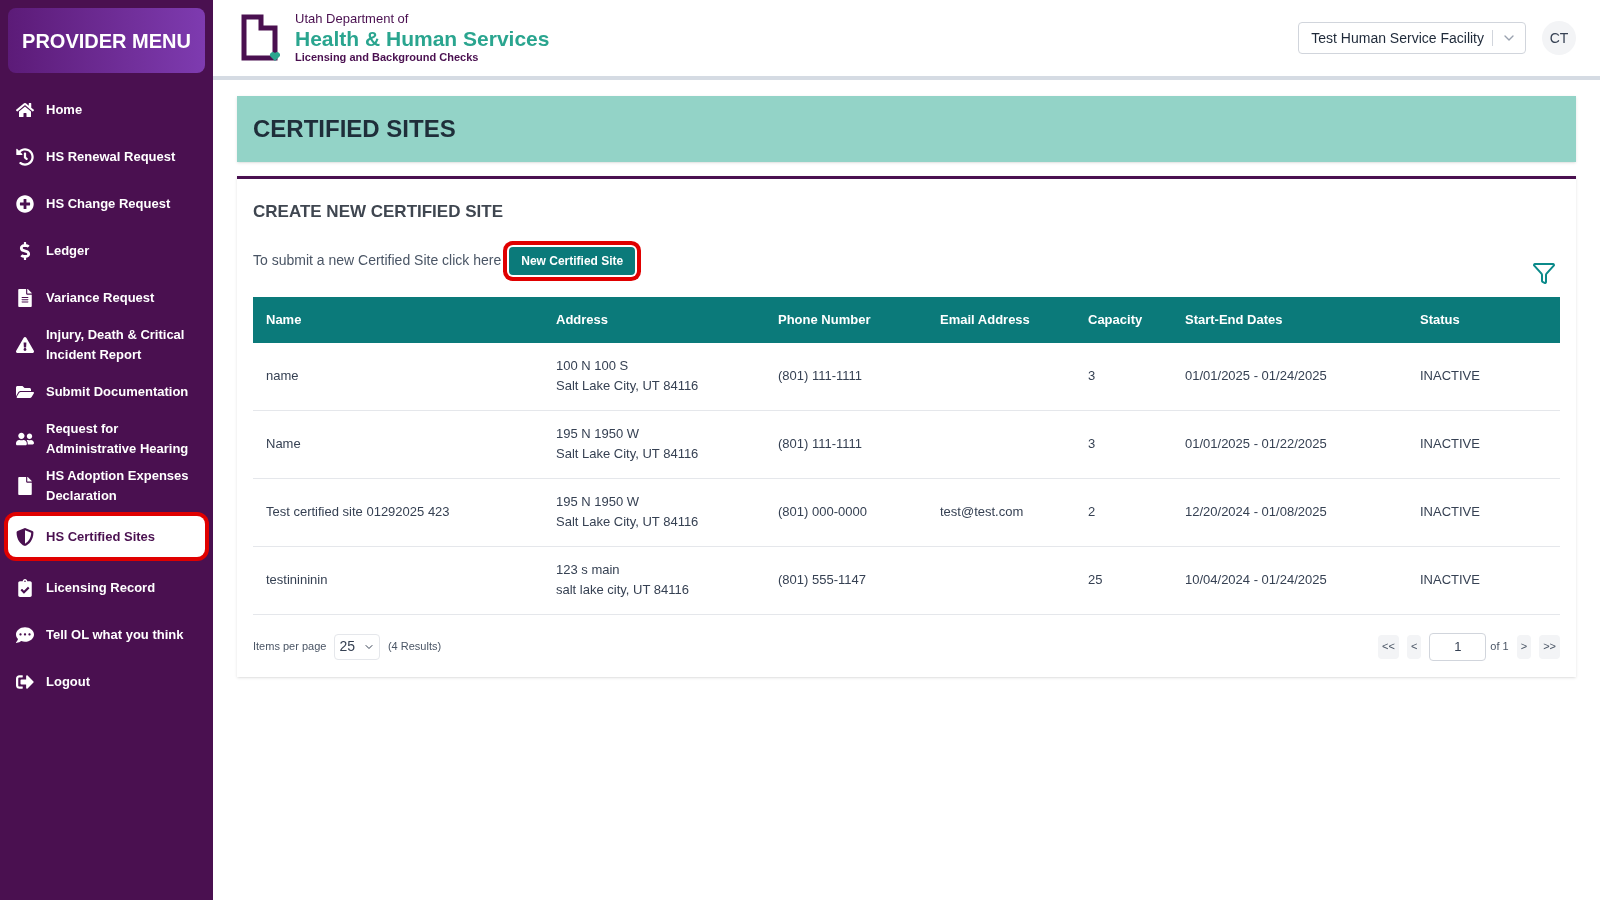 The width and height of the screenshot is (1600, 900). I want to click on sidebar-item: Ledger, so click(106, 250).